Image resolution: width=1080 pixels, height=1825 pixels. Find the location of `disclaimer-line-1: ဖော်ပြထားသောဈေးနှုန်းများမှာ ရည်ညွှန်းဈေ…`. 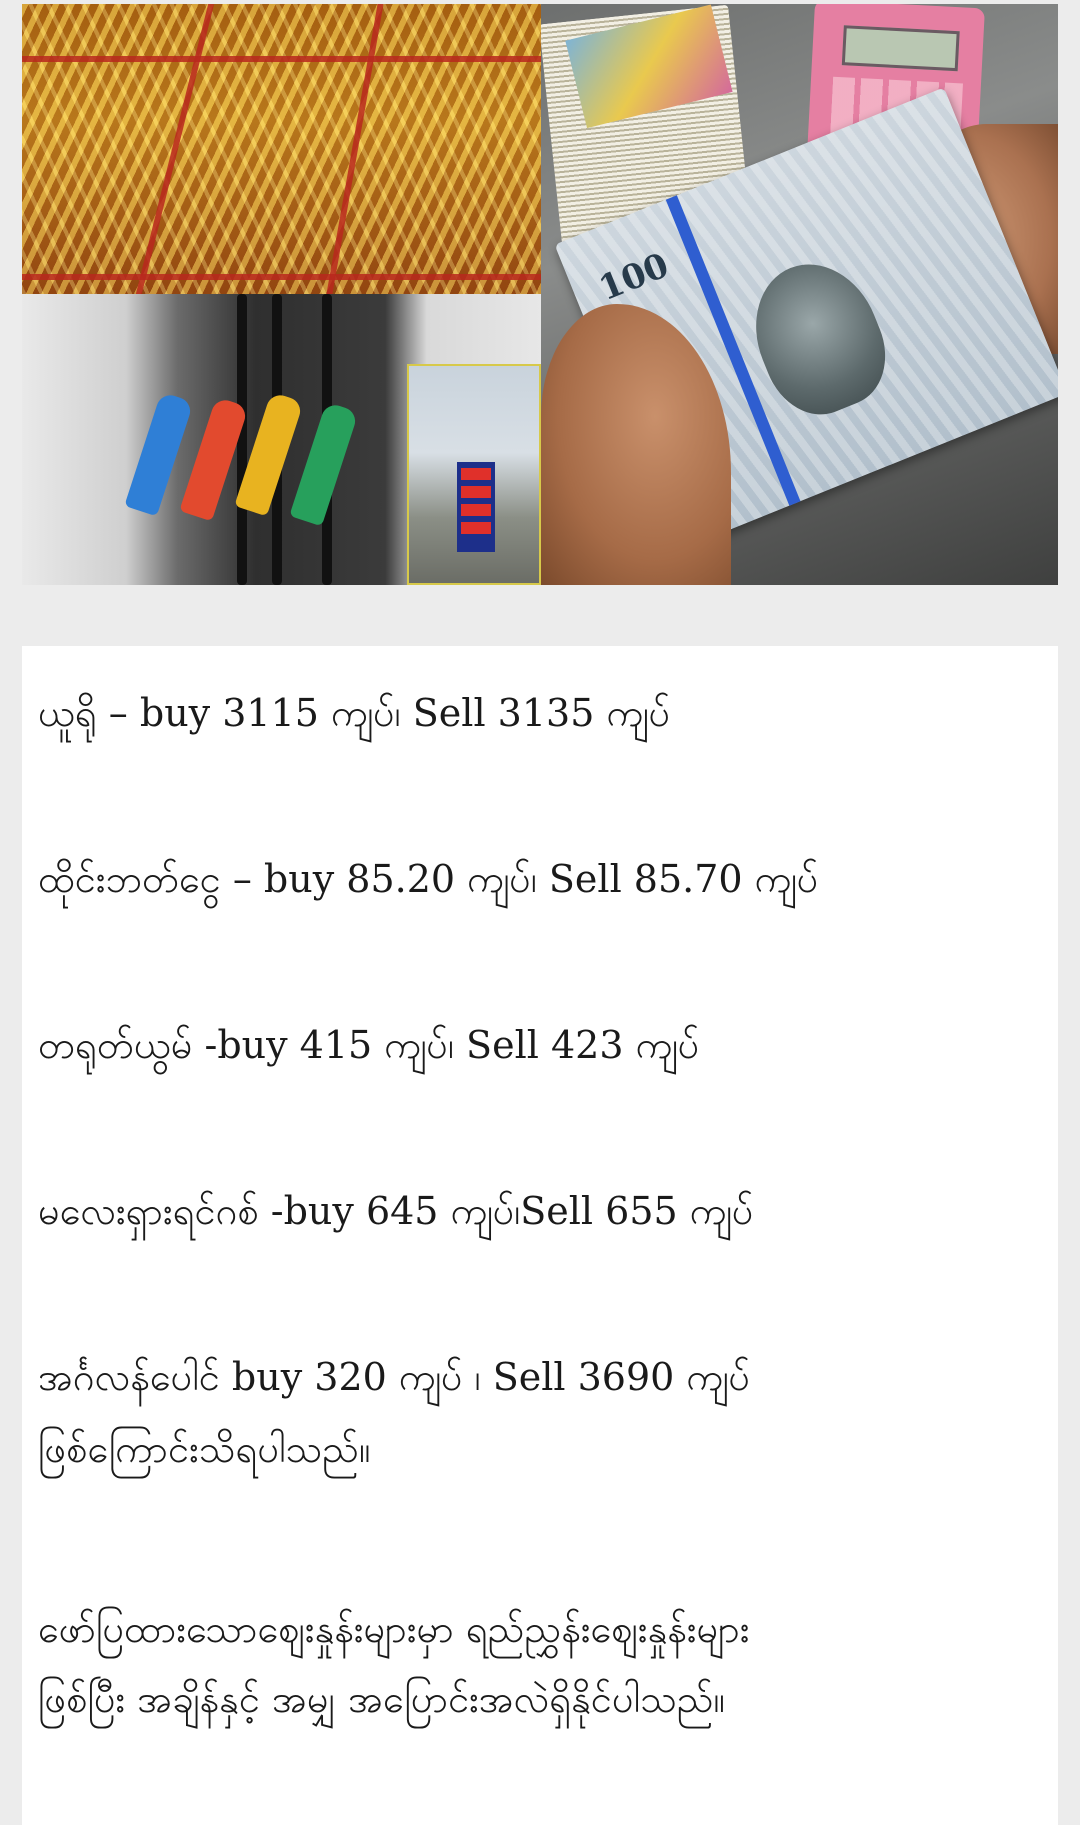

disclaimer-line-1: ဖော်ပြထားသောဈေးနှုန်းများမှာ ရည်ညွှန်းဈေ… is located at coordinates (394, 1629).